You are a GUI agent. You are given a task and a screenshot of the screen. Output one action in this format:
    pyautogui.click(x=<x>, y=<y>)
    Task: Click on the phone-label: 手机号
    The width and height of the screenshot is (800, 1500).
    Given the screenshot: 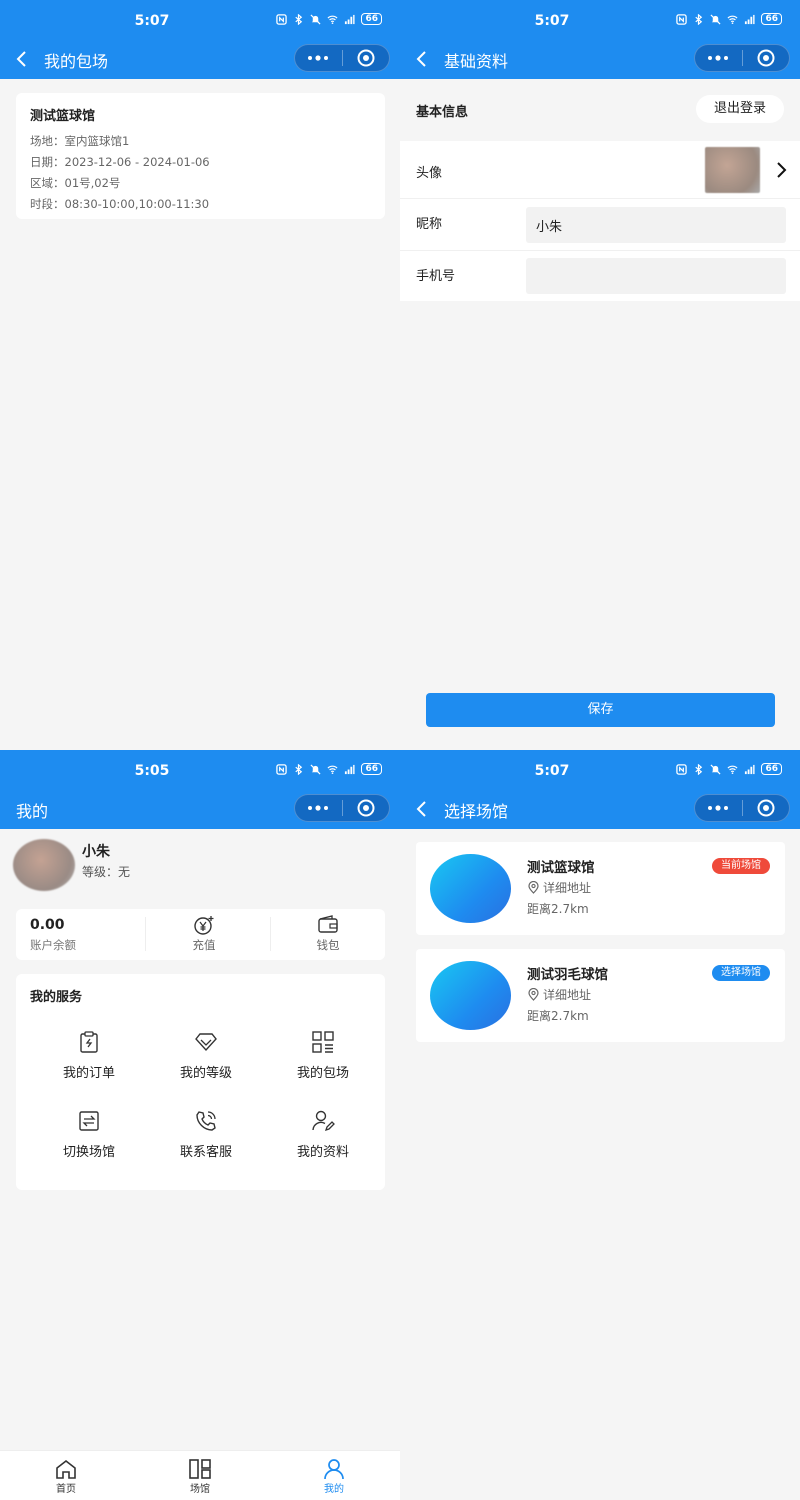 What is the action you would take?
    pyautogui.click(x=436, y=276)
    